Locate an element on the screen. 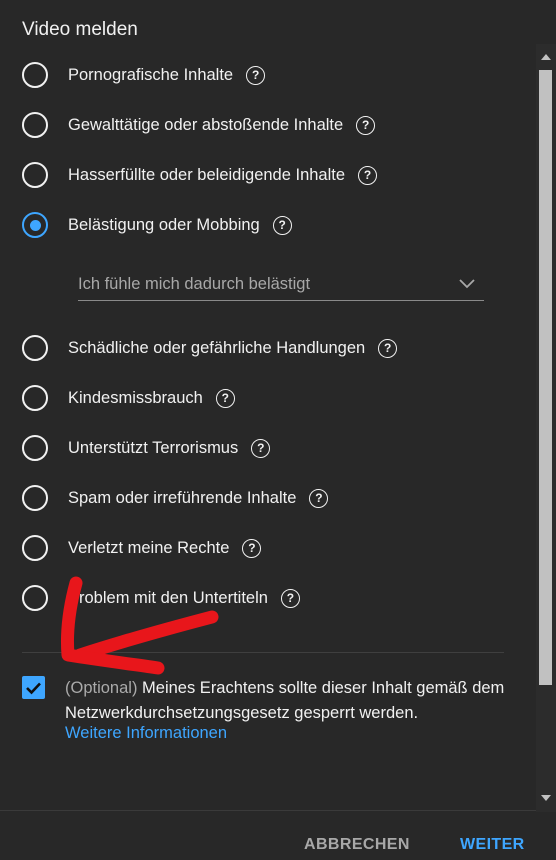 This screenshot has width=556, height=860. option-label: Hasserfüllte oder beleidigende Inhalte is located at coordinates (207, 174).